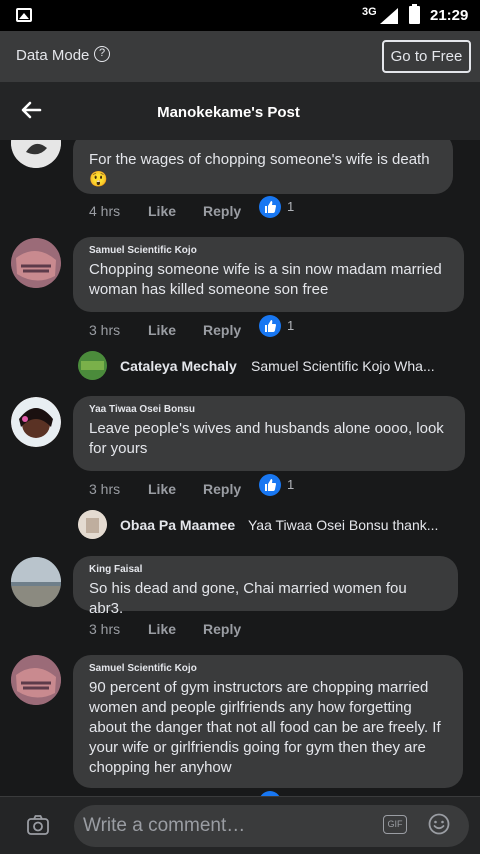 This screenshot has width=480, height=854. What do you see at coordinates (98, 179) in the screenshot?
I see `comment-emoji: 😲` at bounding box center [98, 179].